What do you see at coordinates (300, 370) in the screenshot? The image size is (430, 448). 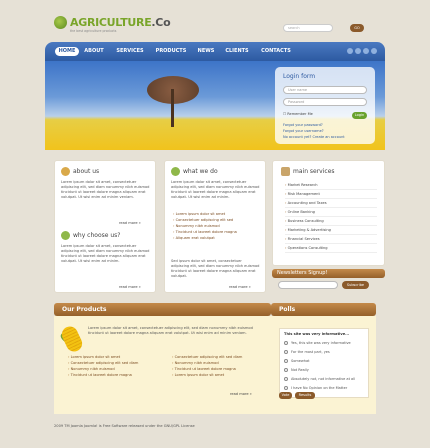 I see `poll-option-label: Not Really` at bounding box center [300, 370].